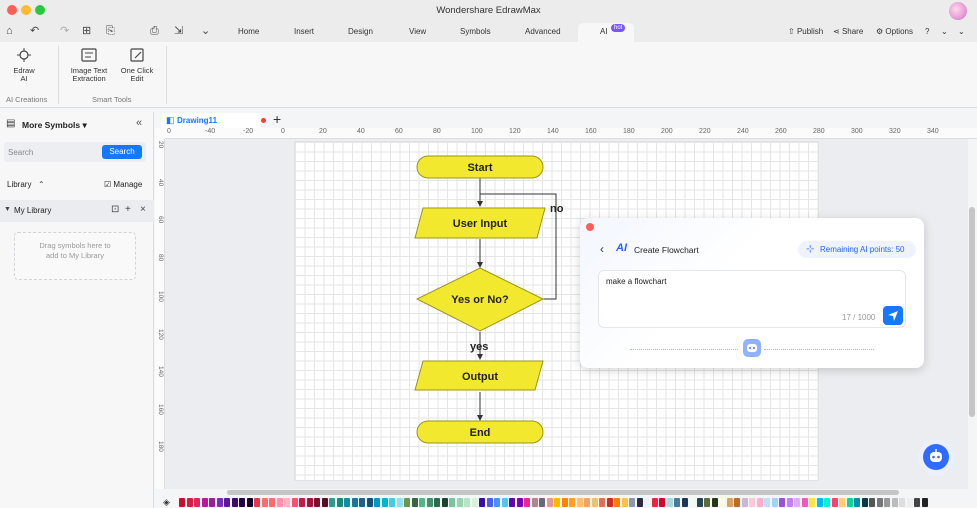 The height and width of the screenshot is (508, 977). I want to click on close-dialog-button, so click(590, 227).